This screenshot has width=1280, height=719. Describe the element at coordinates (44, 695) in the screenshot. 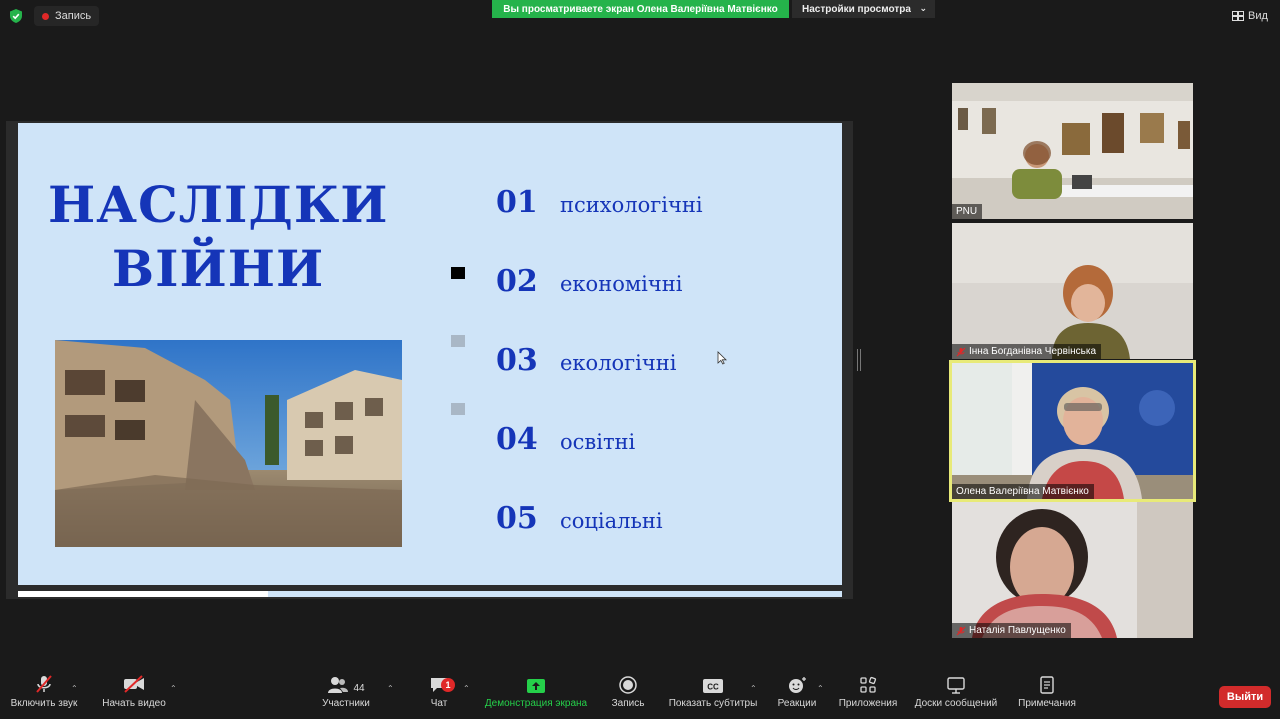

I see `unmute-button: Включить звук` at that location.